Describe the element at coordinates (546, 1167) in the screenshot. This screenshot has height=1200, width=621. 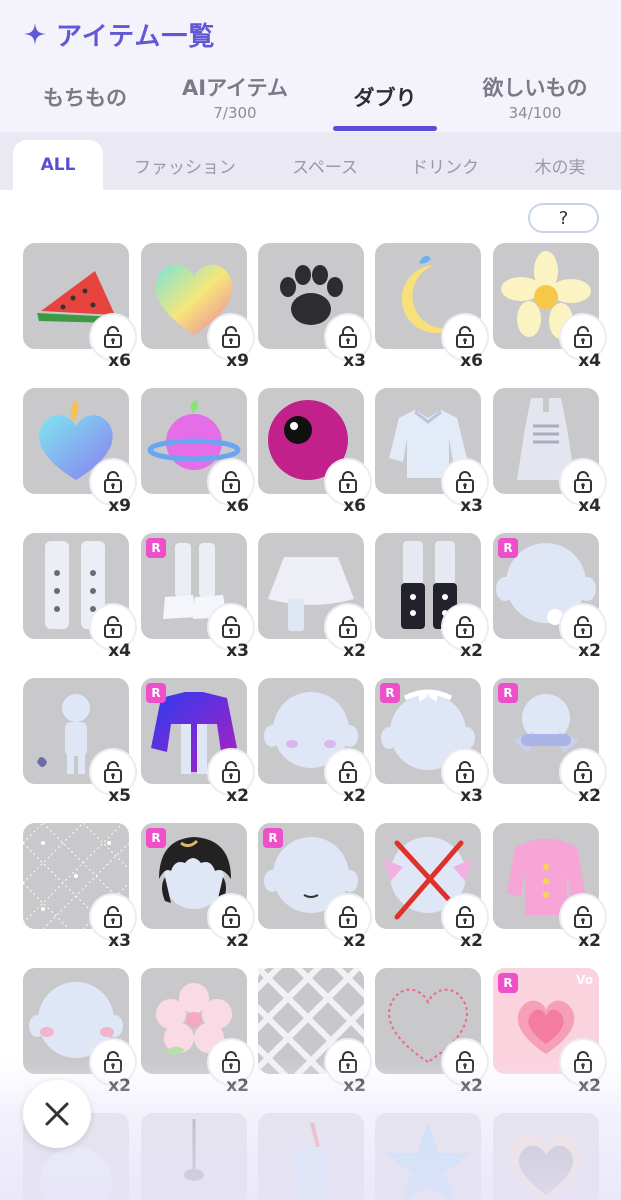
I see `heart-mirror-icon` at that location.